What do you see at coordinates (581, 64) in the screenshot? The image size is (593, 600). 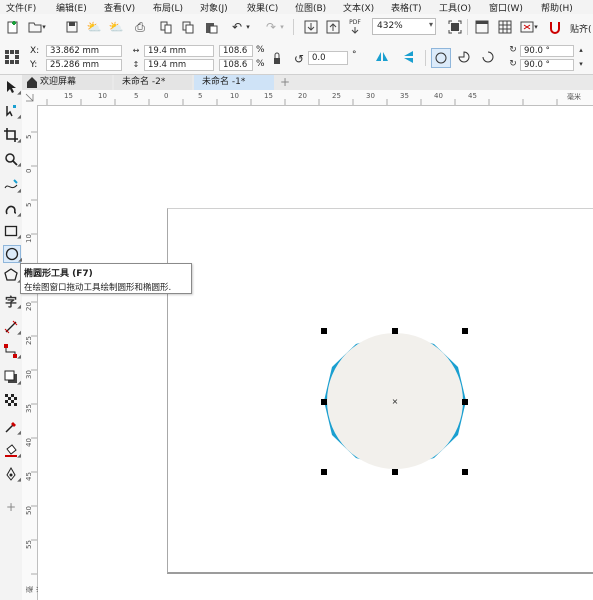 I see `spinner-icon: ▾` at bounding box center [581, 64].